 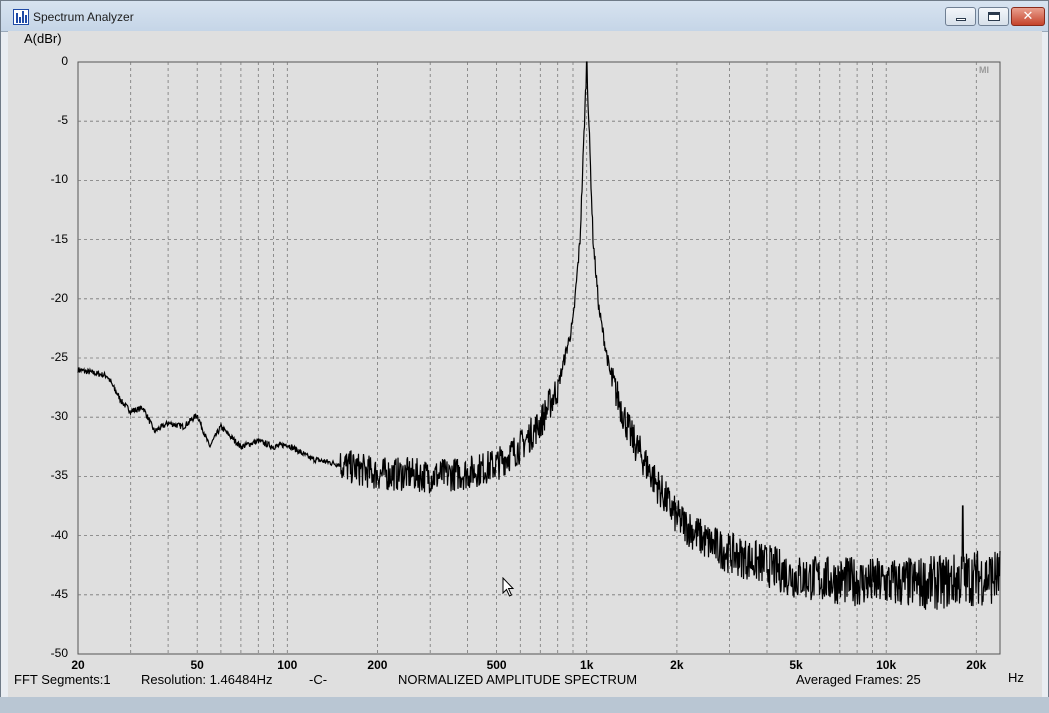 I want to click on mode-text: NORMALIZED AMPLITUDE SPECTRUM, so click(x=518, y=679).